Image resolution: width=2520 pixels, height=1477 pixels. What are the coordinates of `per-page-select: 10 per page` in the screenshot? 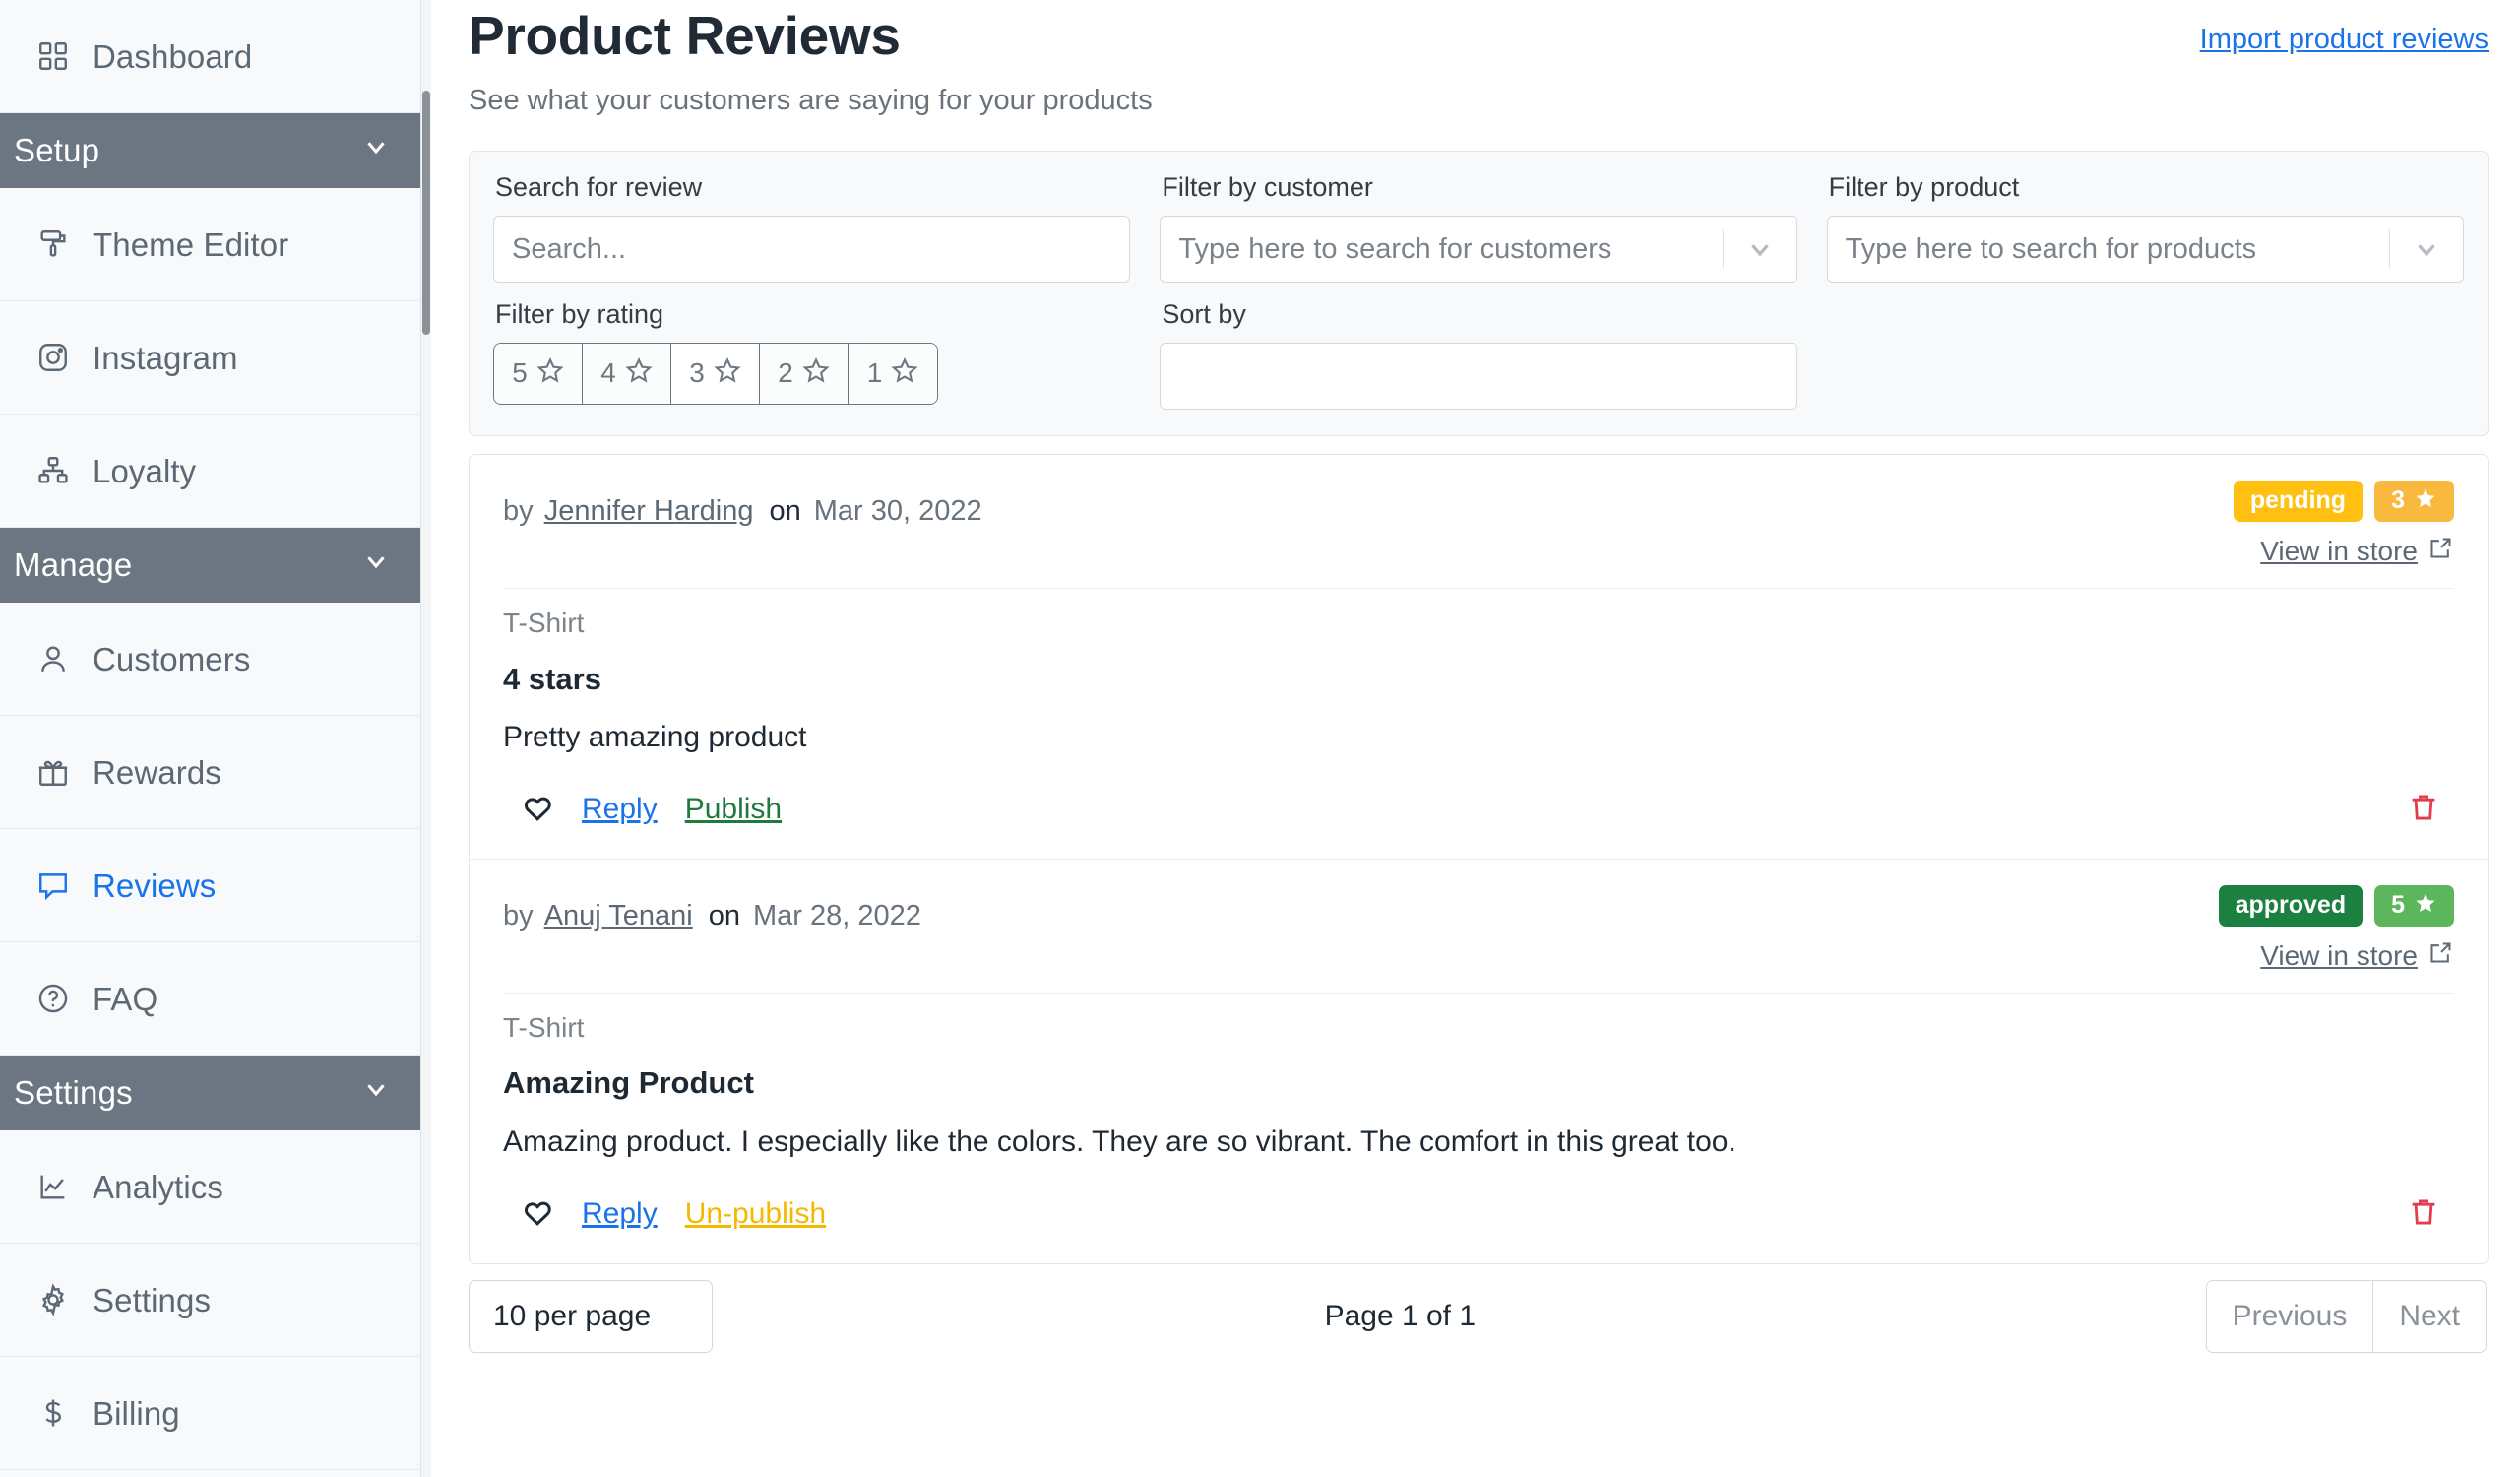 It's located at (591, 1316).